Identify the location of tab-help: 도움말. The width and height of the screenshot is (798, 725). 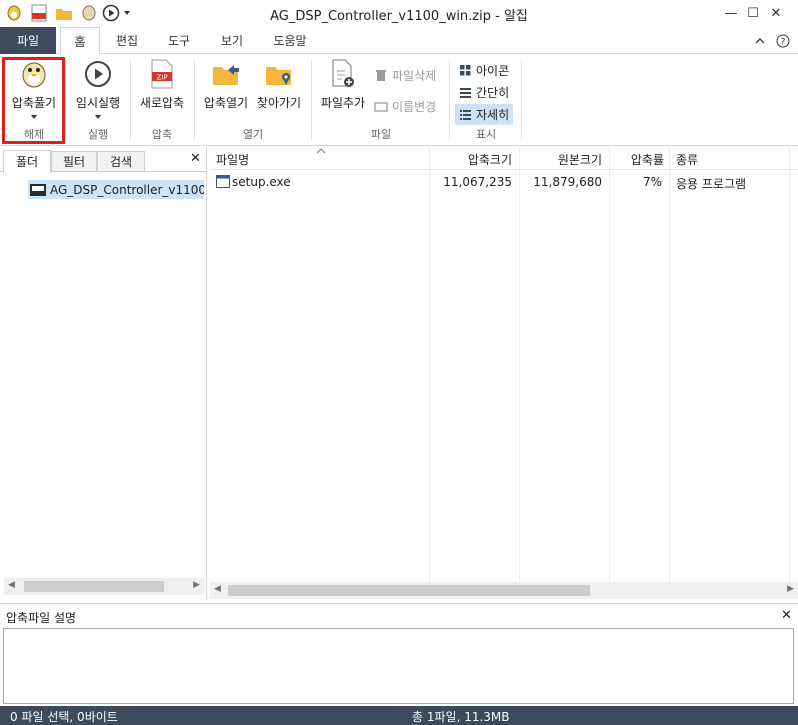
(290, 40).